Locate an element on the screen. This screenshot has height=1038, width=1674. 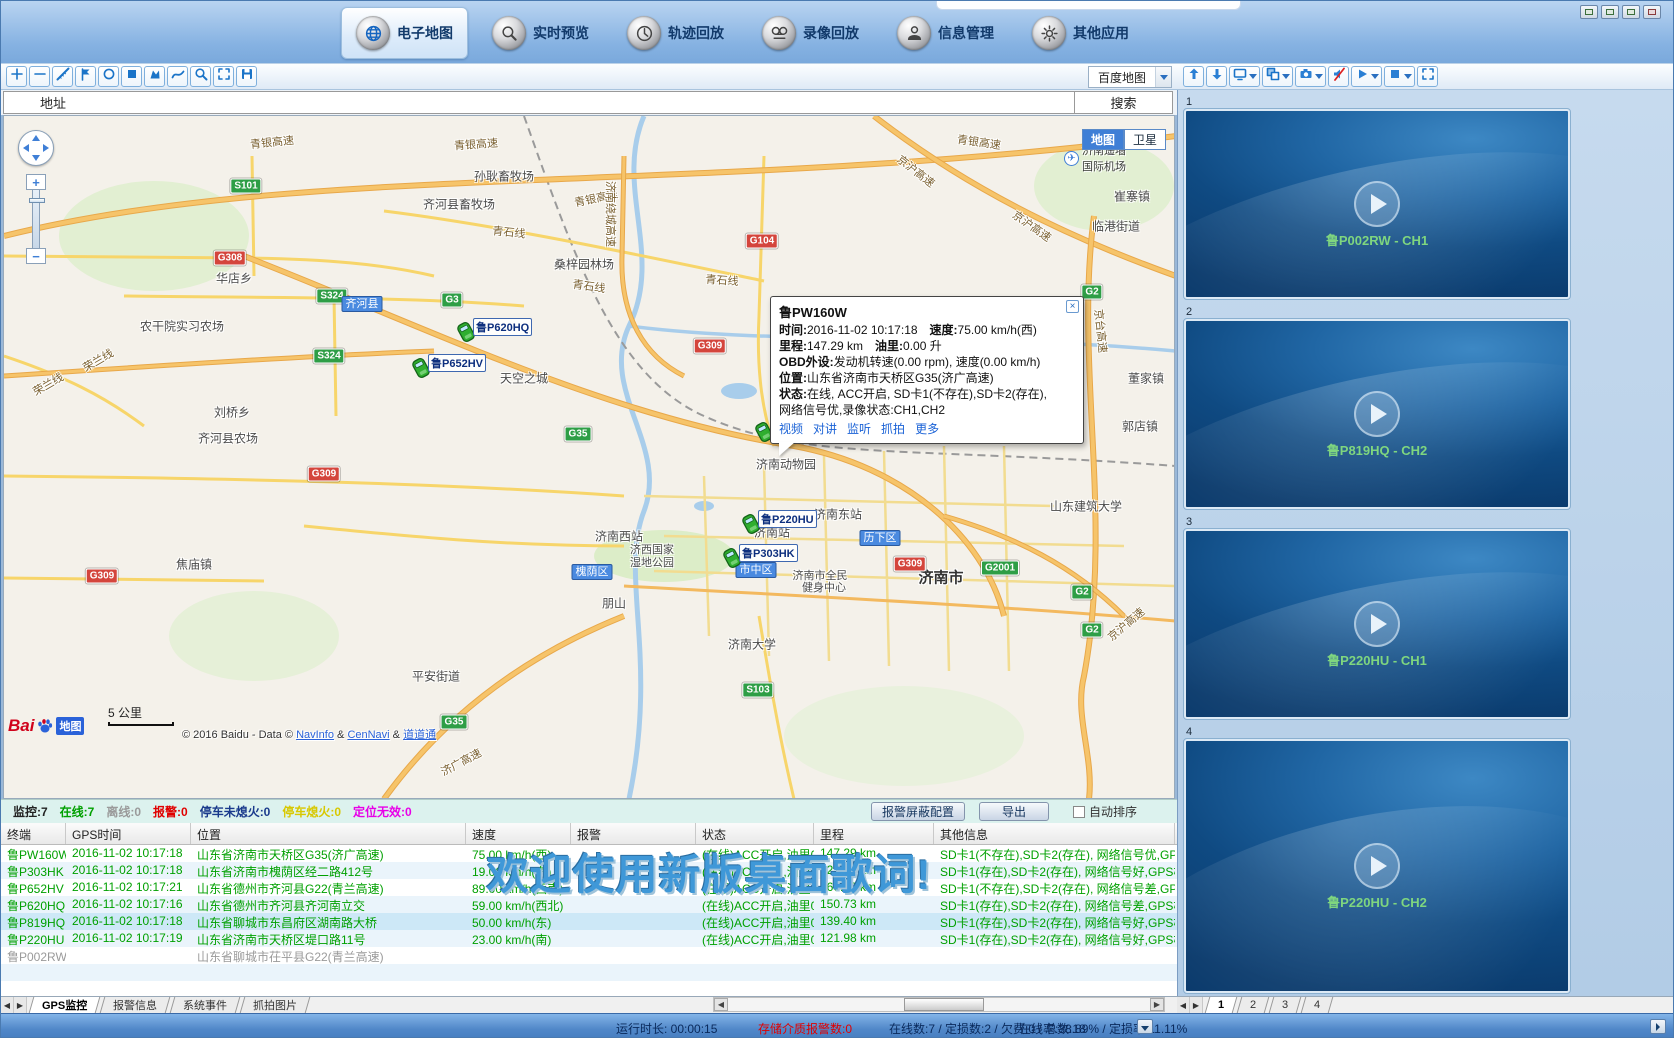
bottom-tab-系统事件: 系统事件 is located at coordinates (205, 1005).